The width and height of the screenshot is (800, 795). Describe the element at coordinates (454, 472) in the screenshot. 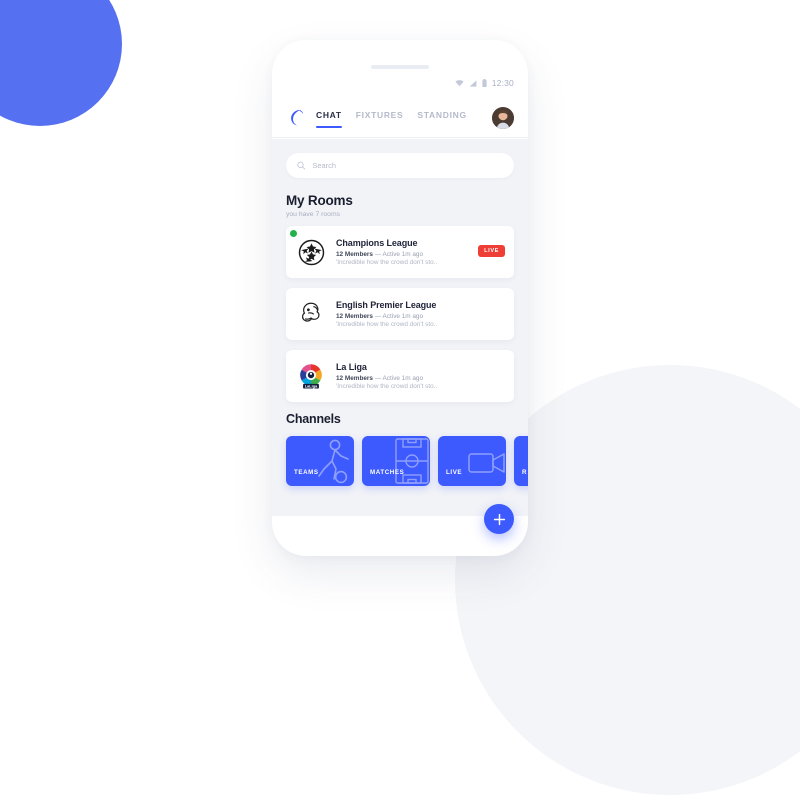

I see `channel-label: LIVE` at that location.